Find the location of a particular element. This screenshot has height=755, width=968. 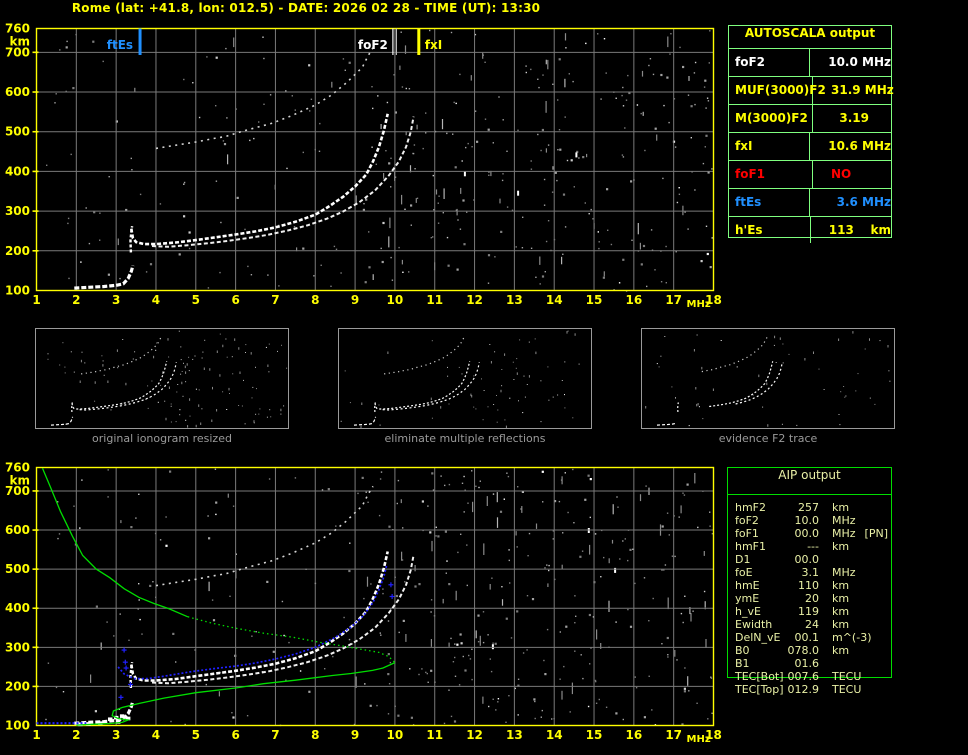

aip-unit: m^(-3) is located at coordinates (852, 637).